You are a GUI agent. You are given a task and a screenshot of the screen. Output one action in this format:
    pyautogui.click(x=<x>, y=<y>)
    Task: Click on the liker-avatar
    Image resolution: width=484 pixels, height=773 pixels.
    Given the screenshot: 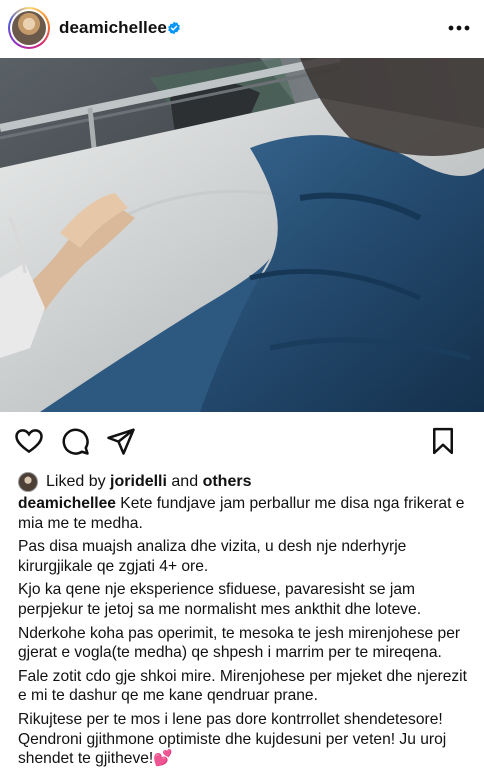 What is the action you would take?
    pyautogui.click(x=28, y=482)
    